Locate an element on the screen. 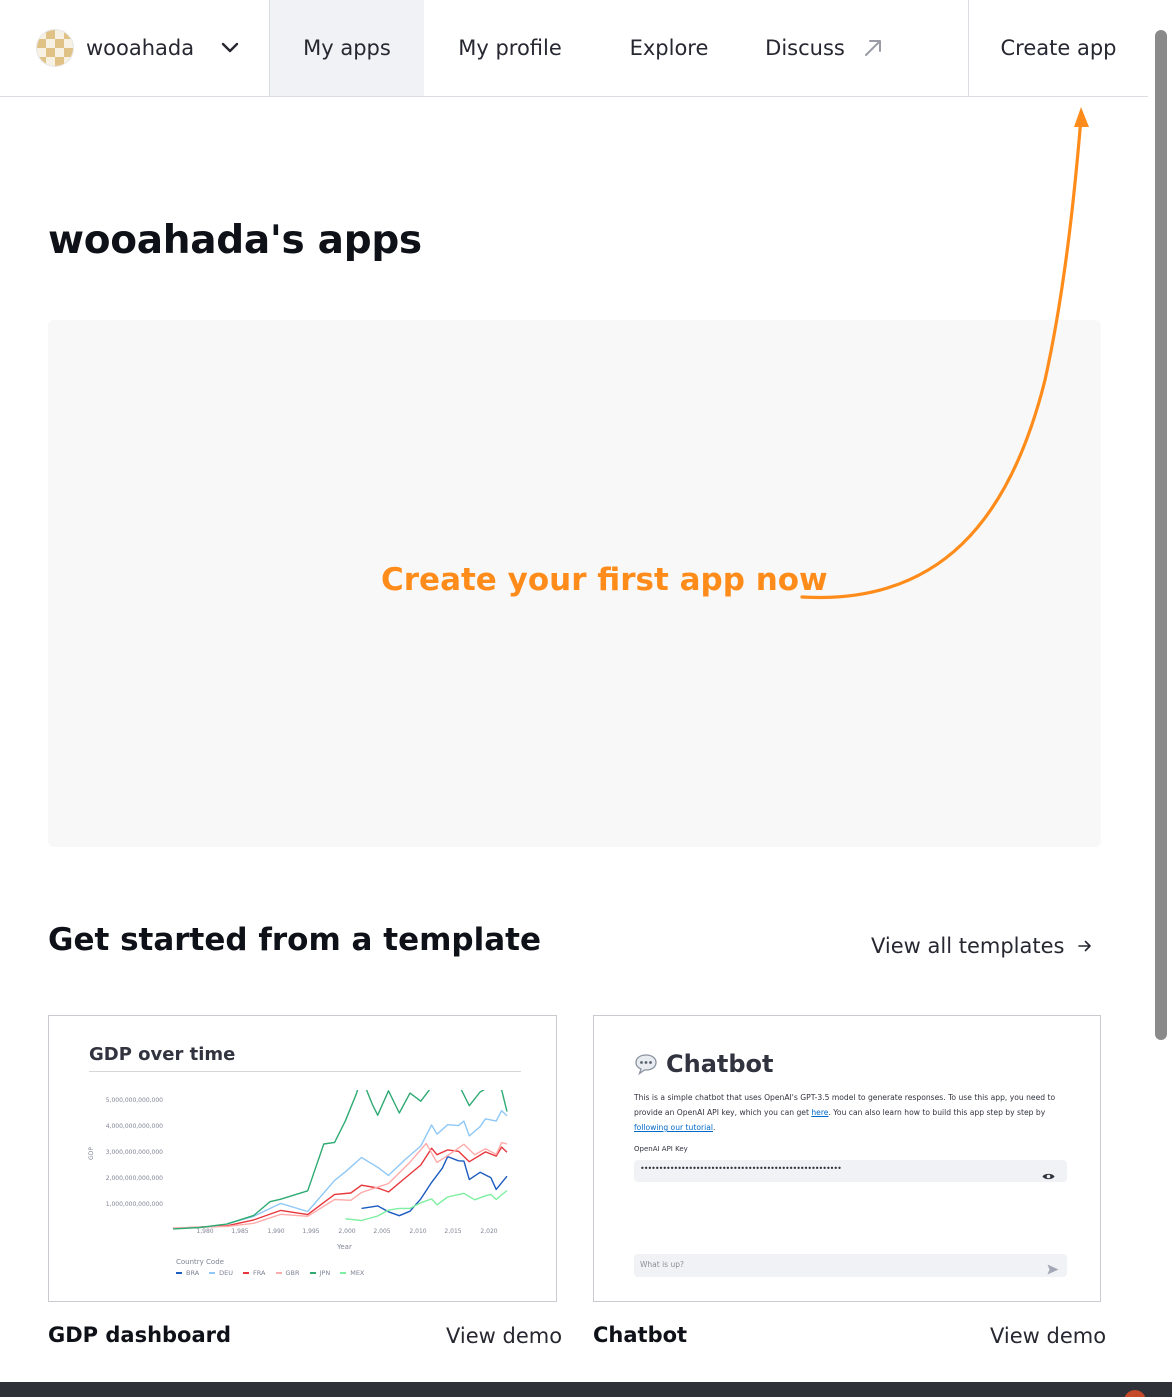  eye-icon is located at coordinates (1048, 1175).